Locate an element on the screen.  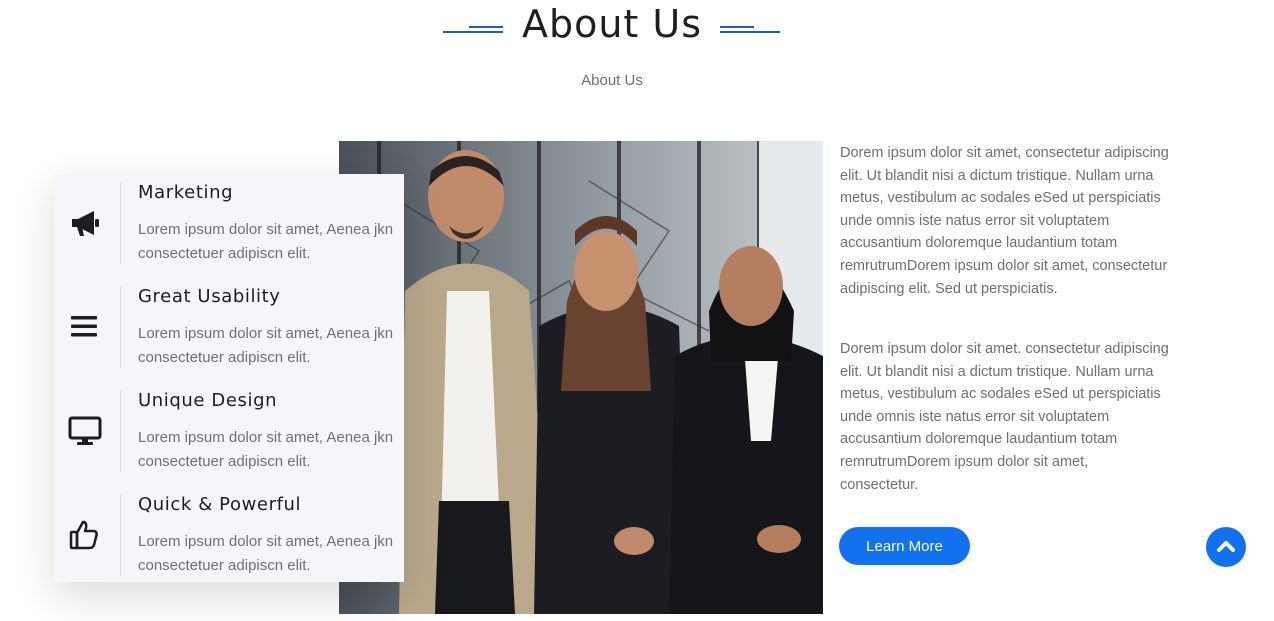
learn-more-button: Learn More is located at coordinates (904, 546).